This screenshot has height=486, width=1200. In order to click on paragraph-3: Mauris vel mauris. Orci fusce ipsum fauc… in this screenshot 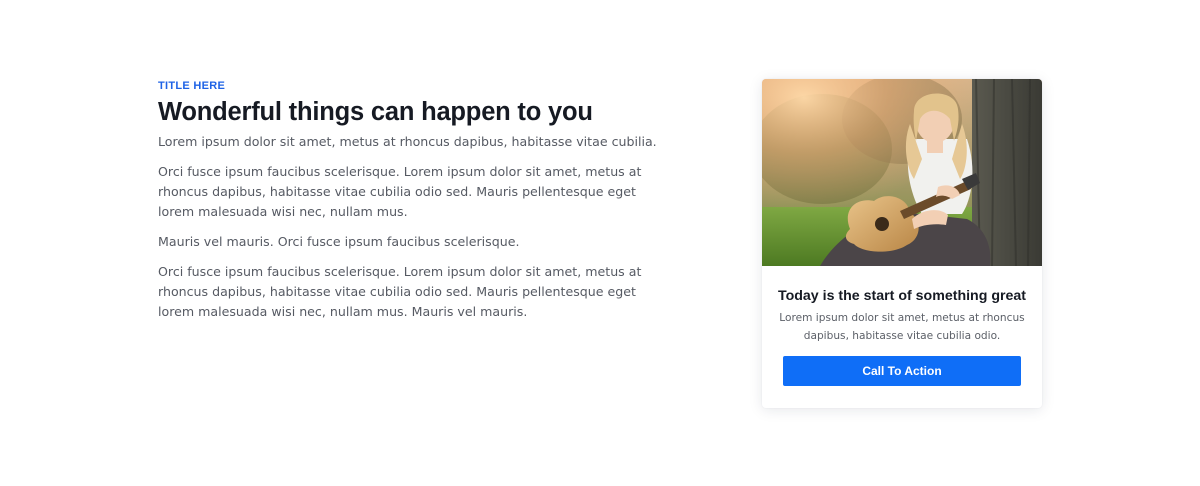, I will do `click(339, 241)`.